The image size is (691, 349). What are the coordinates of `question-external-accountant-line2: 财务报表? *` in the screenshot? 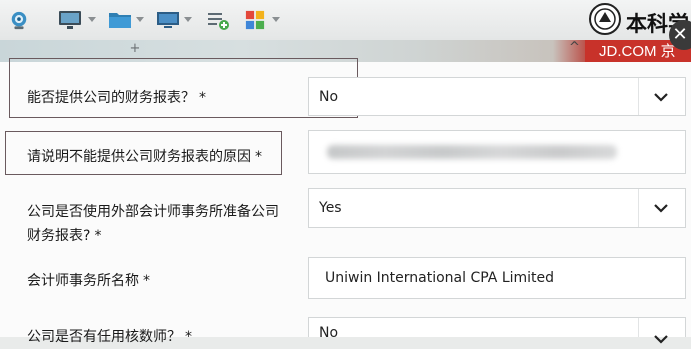 It's located at (64, 236).